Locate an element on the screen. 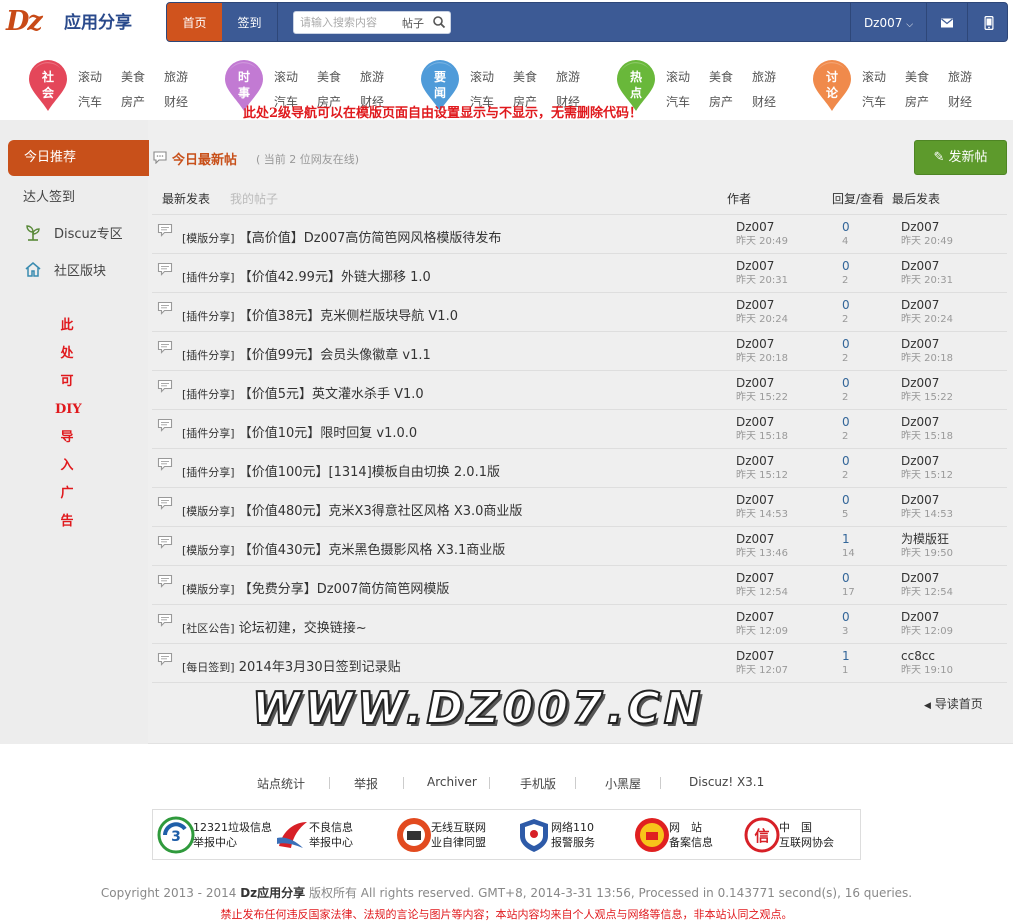  thread-category-tag: [社区公告] is located at coordinates (208, 628).